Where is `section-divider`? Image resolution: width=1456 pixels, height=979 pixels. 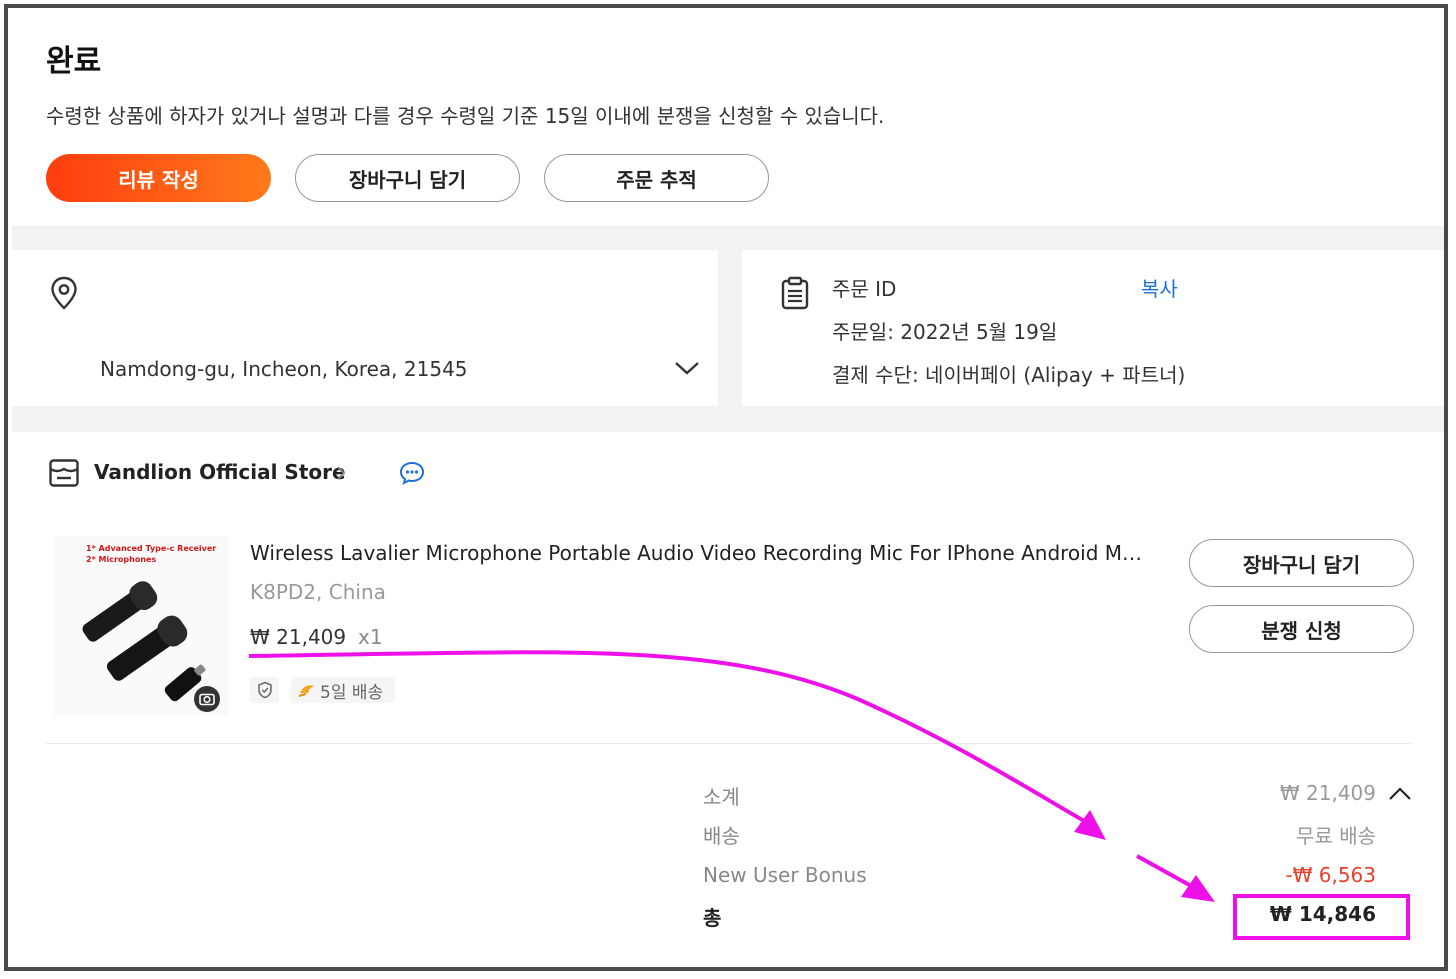
section-divider is located at coordinates (729, 743).